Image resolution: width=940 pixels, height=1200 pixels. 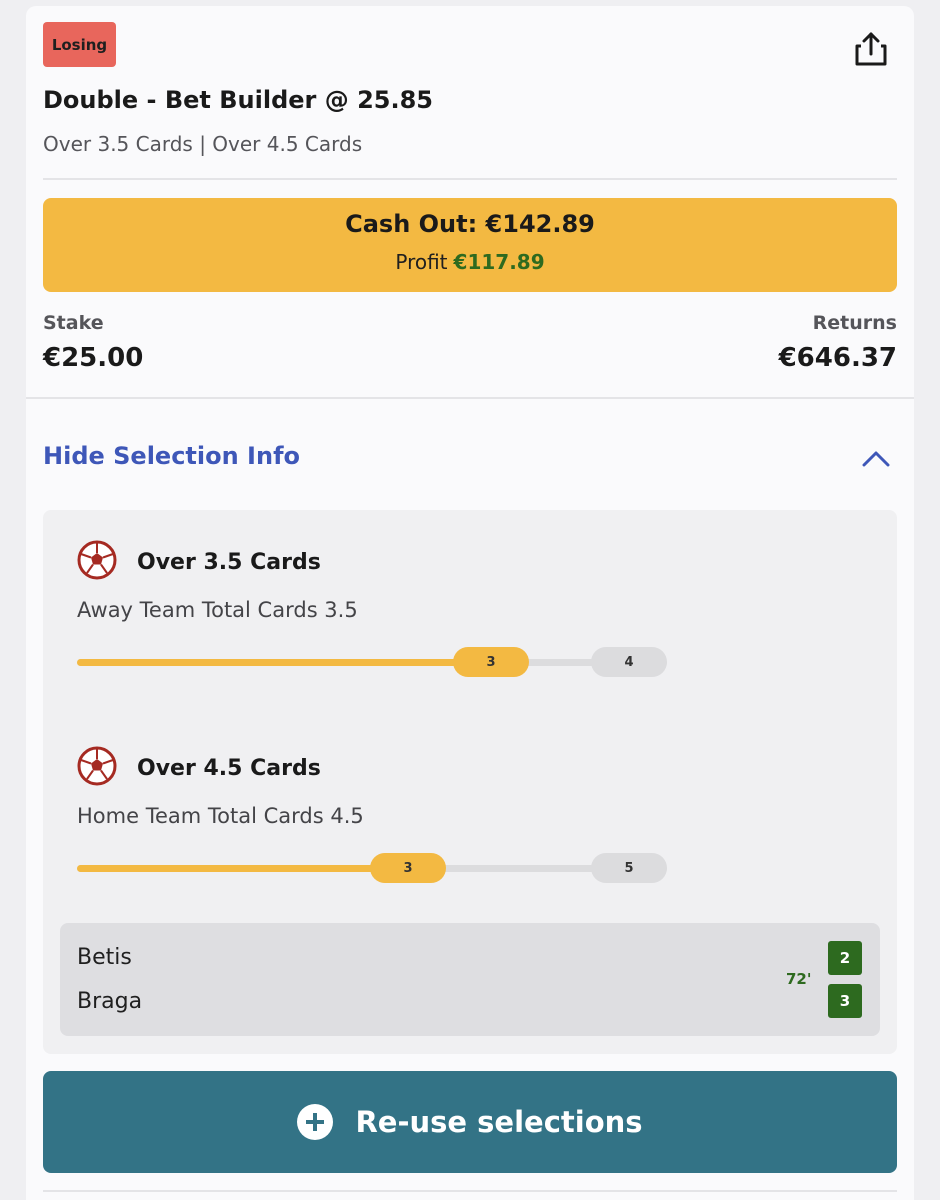 I want to click on stake-label: Stake, so click(x=73, y=323).